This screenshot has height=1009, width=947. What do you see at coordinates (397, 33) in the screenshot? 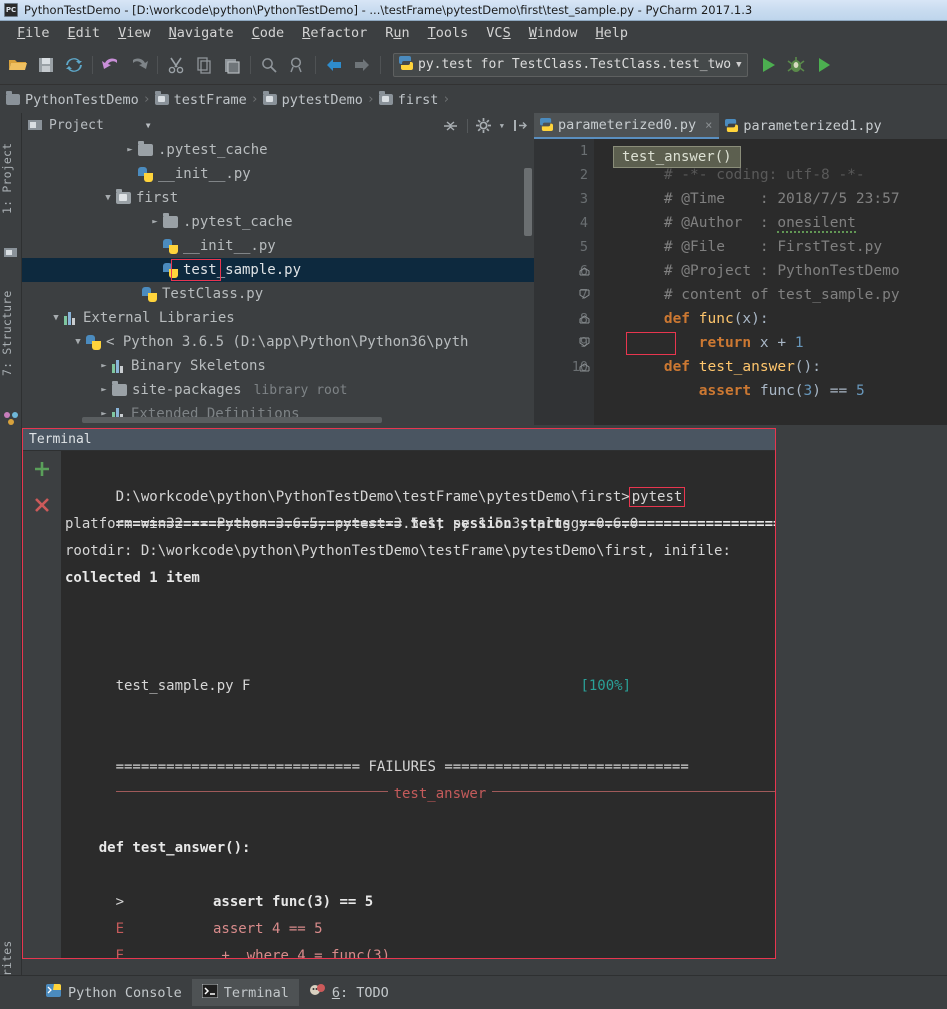
I see `menu-item-run: Run` at bounding box center [397, 33].